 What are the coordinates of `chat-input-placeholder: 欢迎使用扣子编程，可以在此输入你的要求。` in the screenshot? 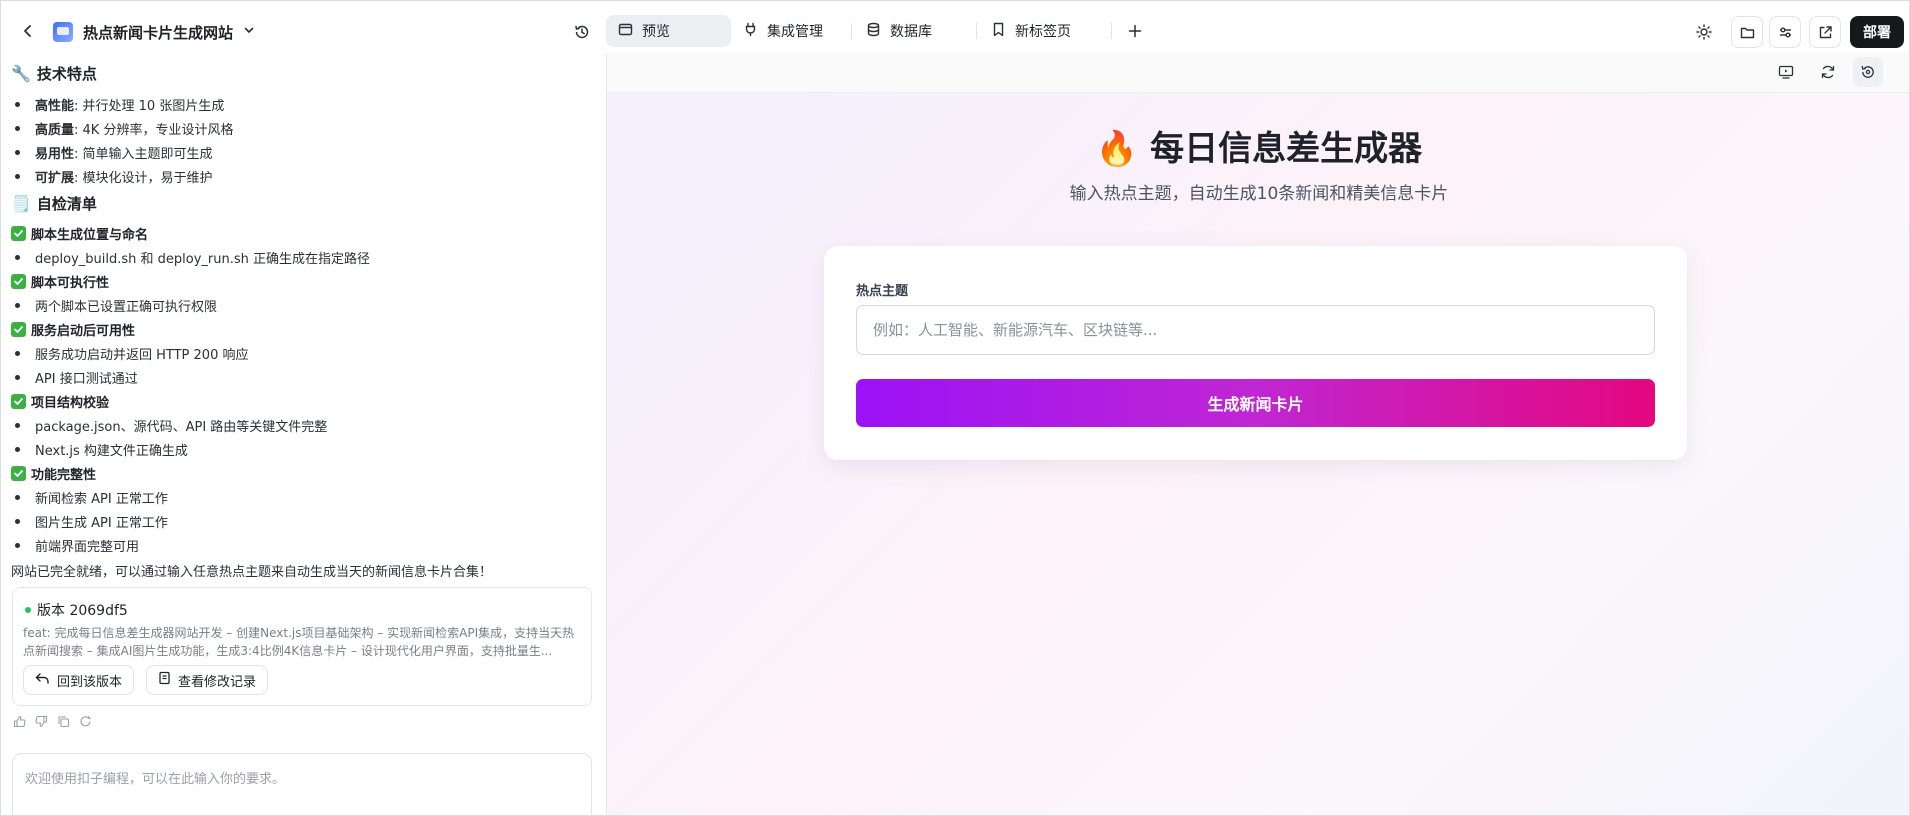 It's located at (155, 779).